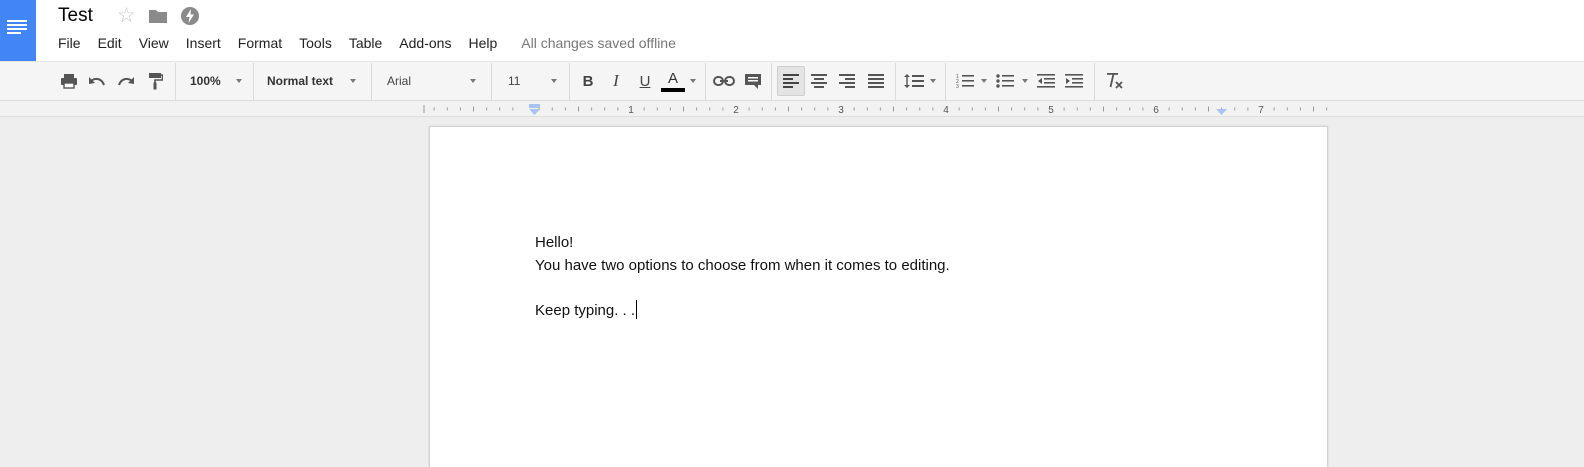 This screenshot has width=1584, height=467. I want to click on text-cursor, so click(637, 309).